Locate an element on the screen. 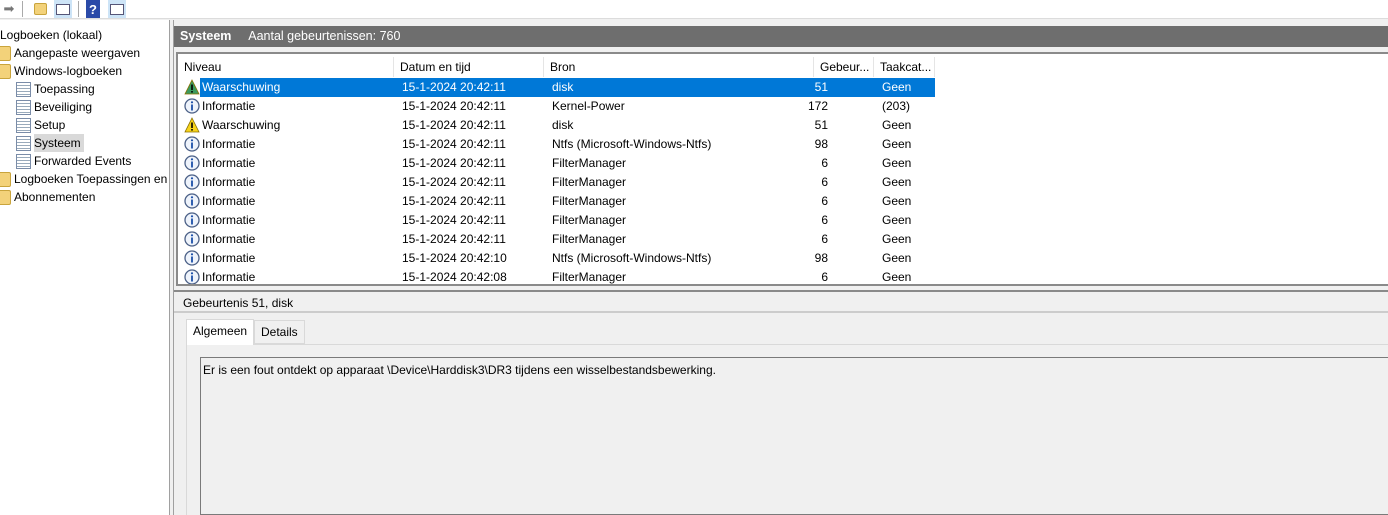 This screenshot has width=1388, height=515. tree-item-forwarded-events: Forwarded Events is located at coordinates (73, 161).